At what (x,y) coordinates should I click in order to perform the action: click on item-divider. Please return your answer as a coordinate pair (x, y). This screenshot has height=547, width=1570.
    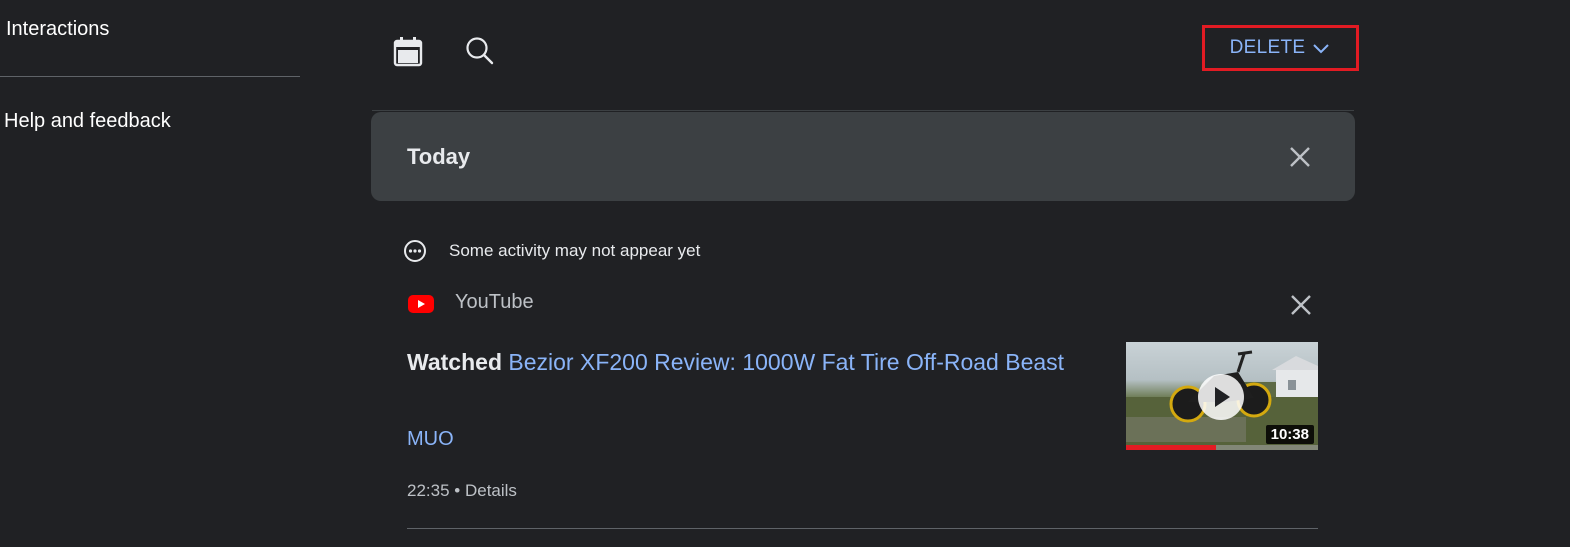
    Looking at the image, I should click on (862, 528).